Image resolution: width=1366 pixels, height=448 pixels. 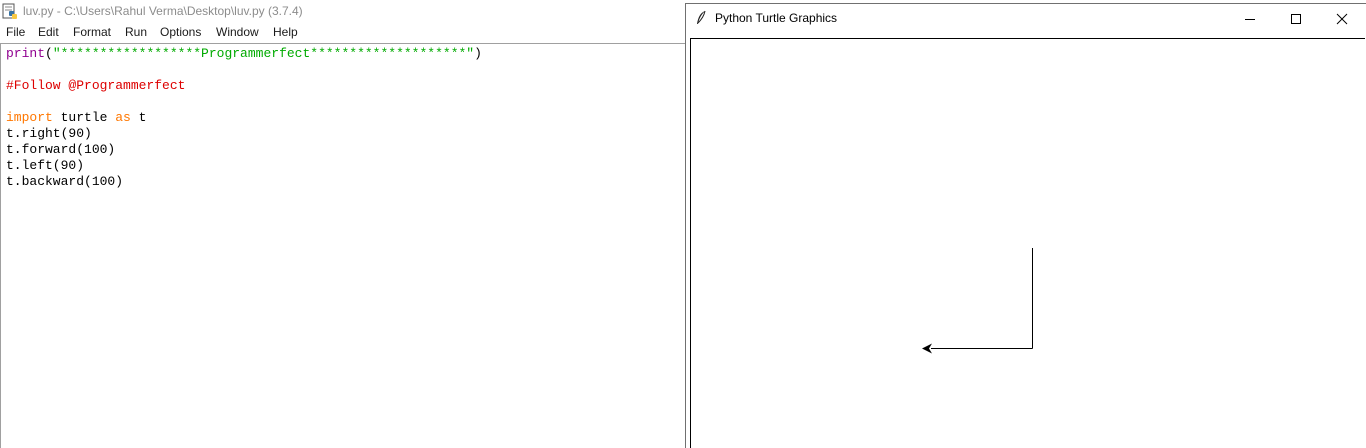 I want to click on minimize-button, so click(x=1250, y=19).